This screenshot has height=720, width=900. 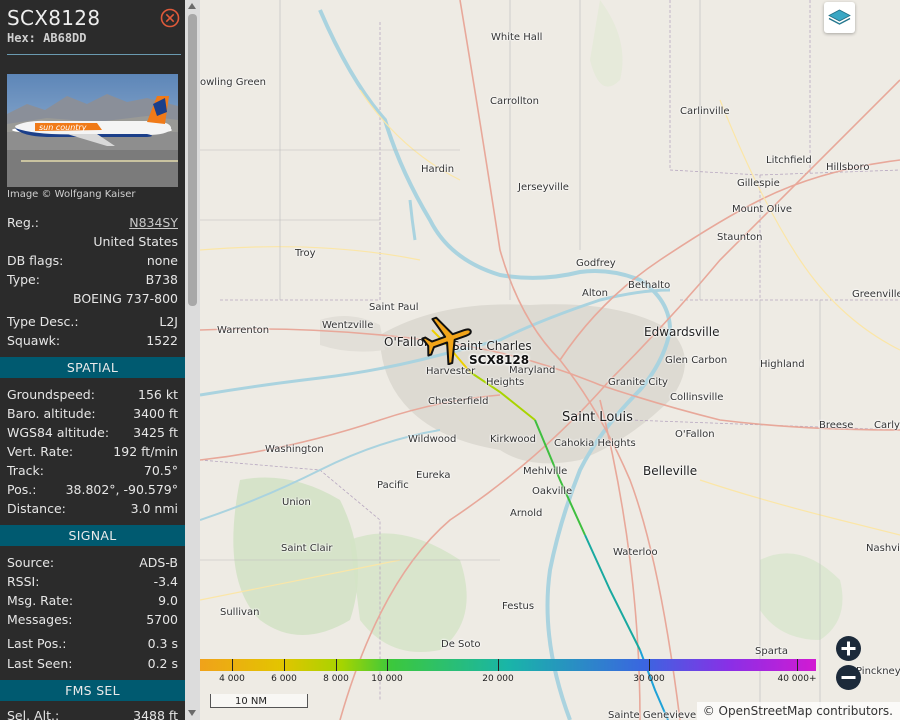 What do you see at coordinates (92, 130) in the screenshot?
I see `aircraft-photo: sun country` at bounding box center [92, 130].